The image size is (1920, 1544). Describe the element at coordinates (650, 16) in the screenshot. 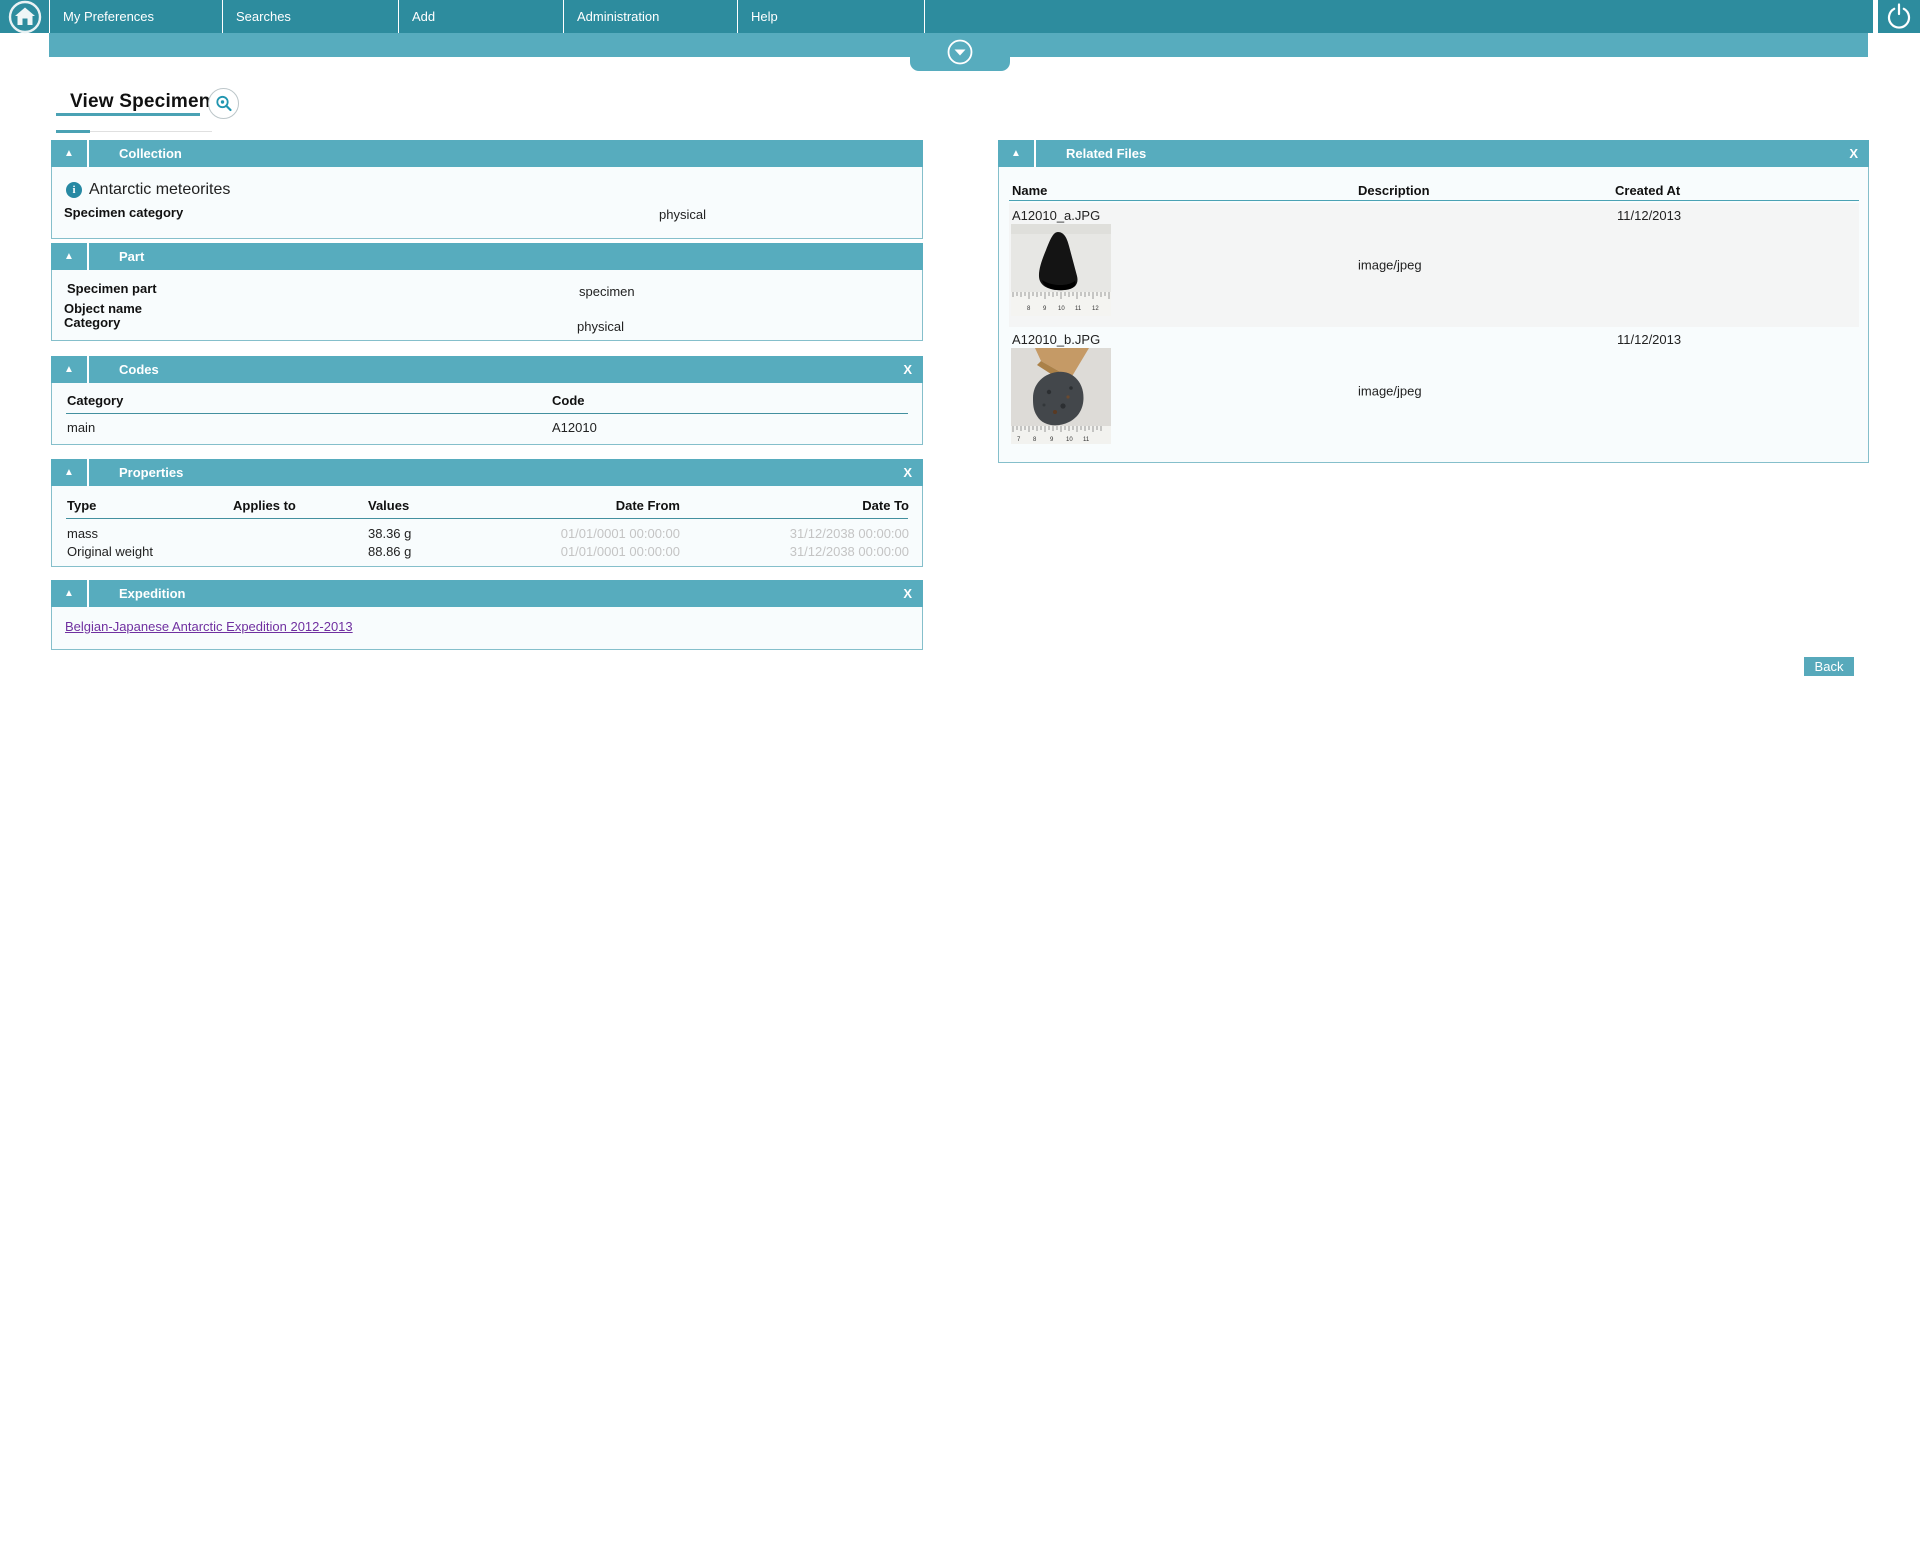

I see `nav-item-administration: Administration` at that location.